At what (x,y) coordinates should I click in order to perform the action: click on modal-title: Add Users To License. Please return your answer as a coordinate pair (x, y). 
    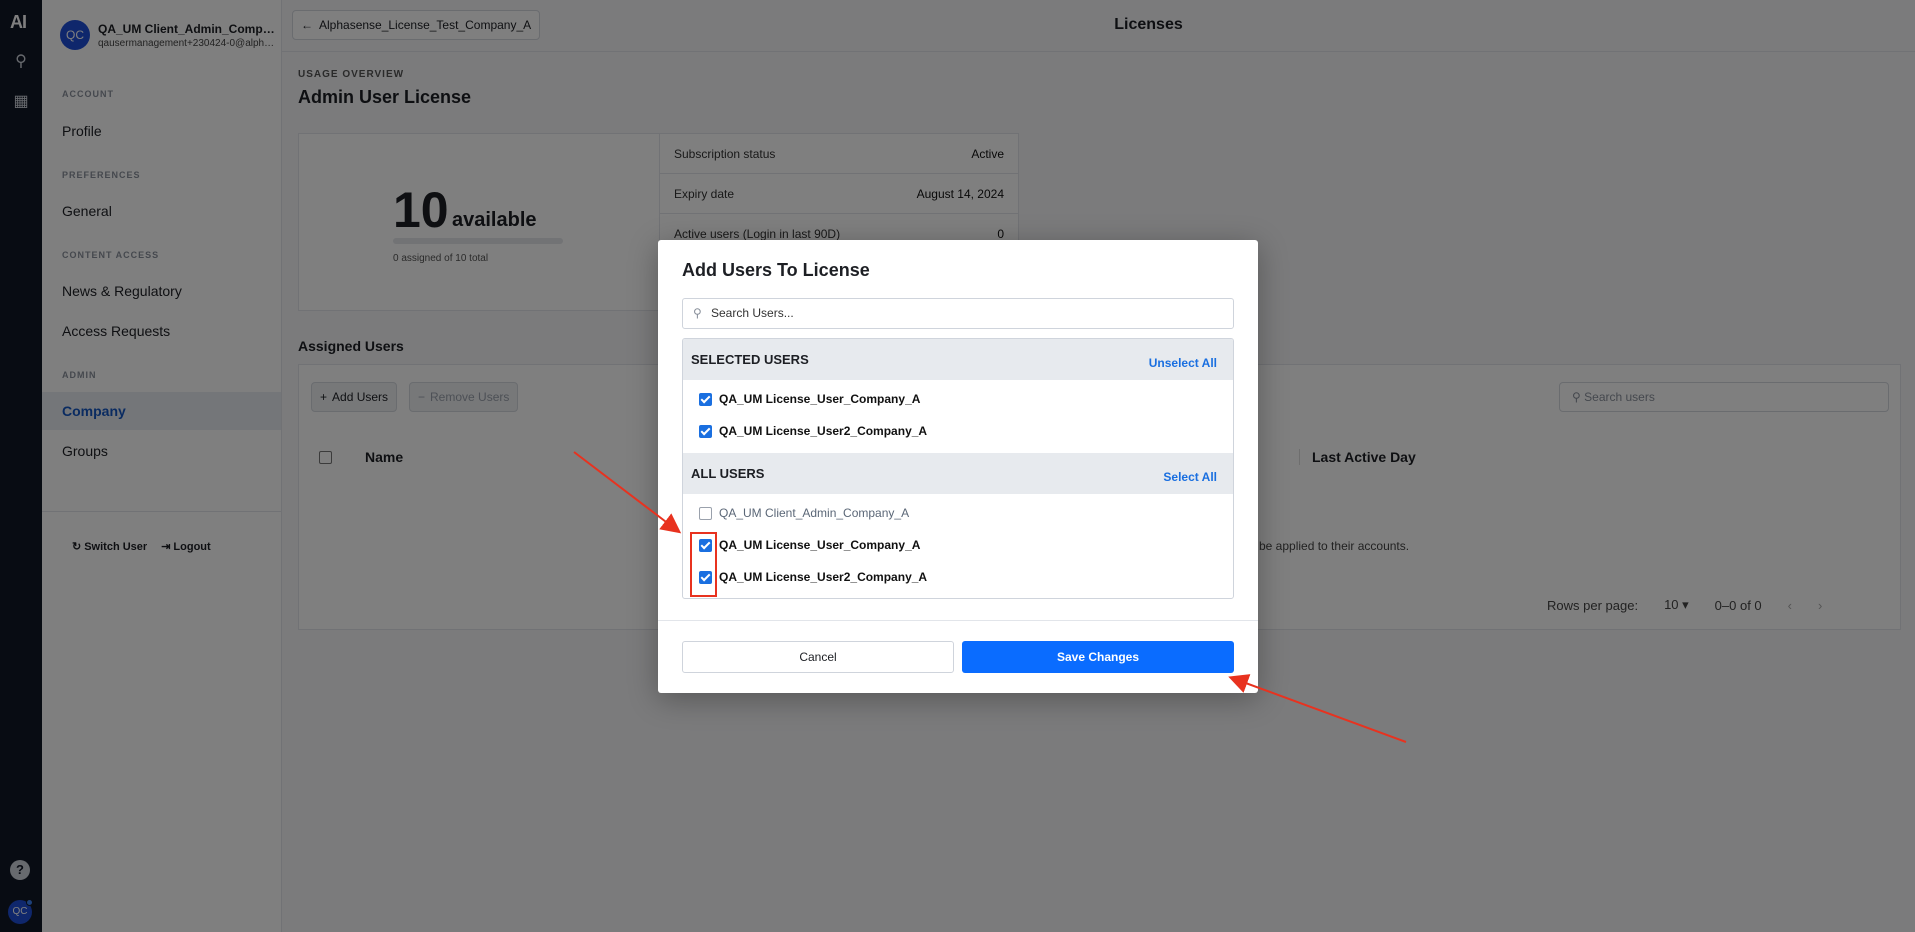
    Looking at the image, I should click on (776, 270).